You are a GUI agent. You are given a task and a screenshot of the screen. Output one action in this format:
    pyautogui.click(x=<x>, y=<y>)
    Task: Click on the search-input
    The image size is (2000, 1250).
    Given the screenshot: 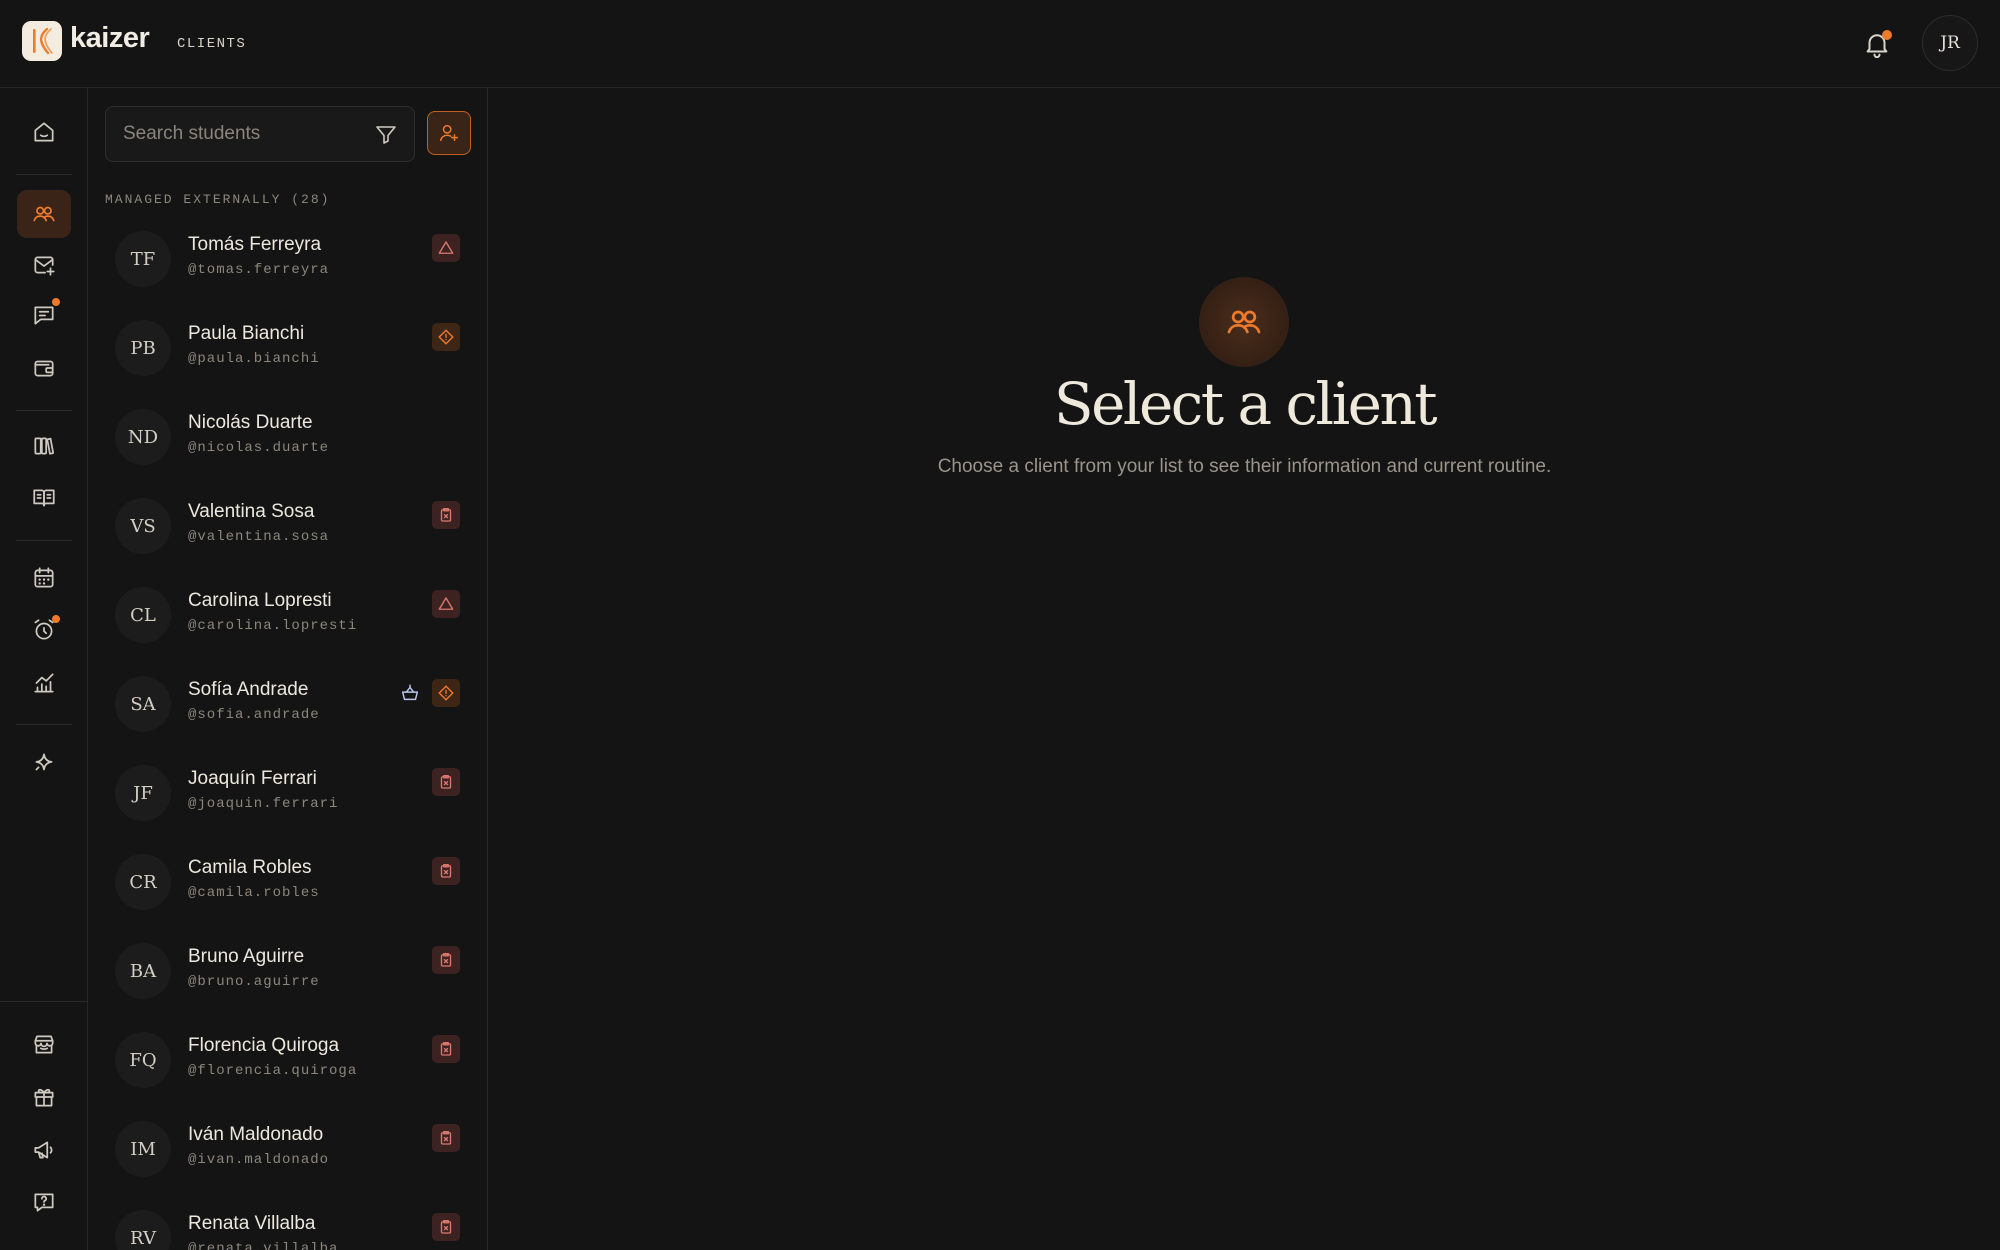 What is the action you would take?
    pyautogui.click(x=236, y=134)
    